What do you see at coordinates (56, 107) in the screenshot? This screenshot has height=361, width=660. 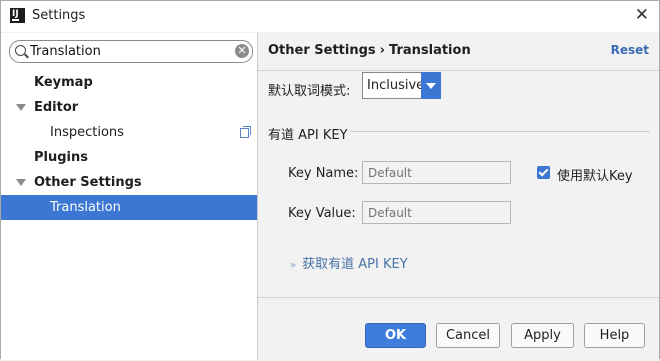 I see `tree-item-label: Editor` at bounding box center [56, 107].